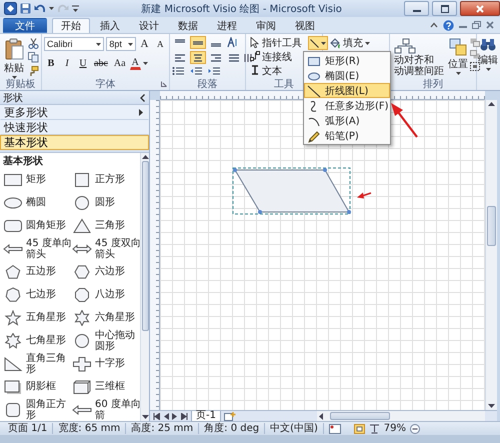 The height and width of the screenshot is (443, 500). Describe the element at coordinates (458, 57) in the screenshot. I see `position-button: 位置` at that location.